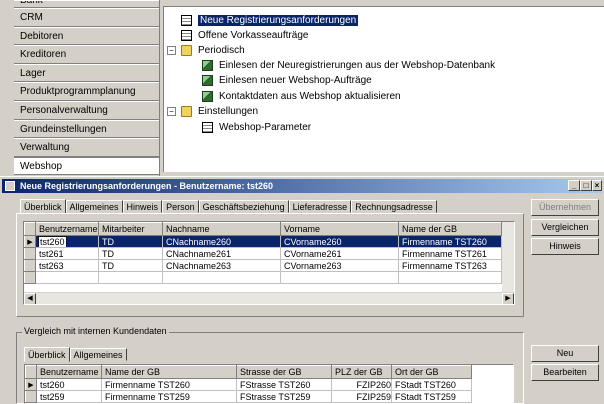  Describe the element at coordinates (320, 206) in the screenshot. I see `tab-lieferadresse: Lieferadresse` at that location.